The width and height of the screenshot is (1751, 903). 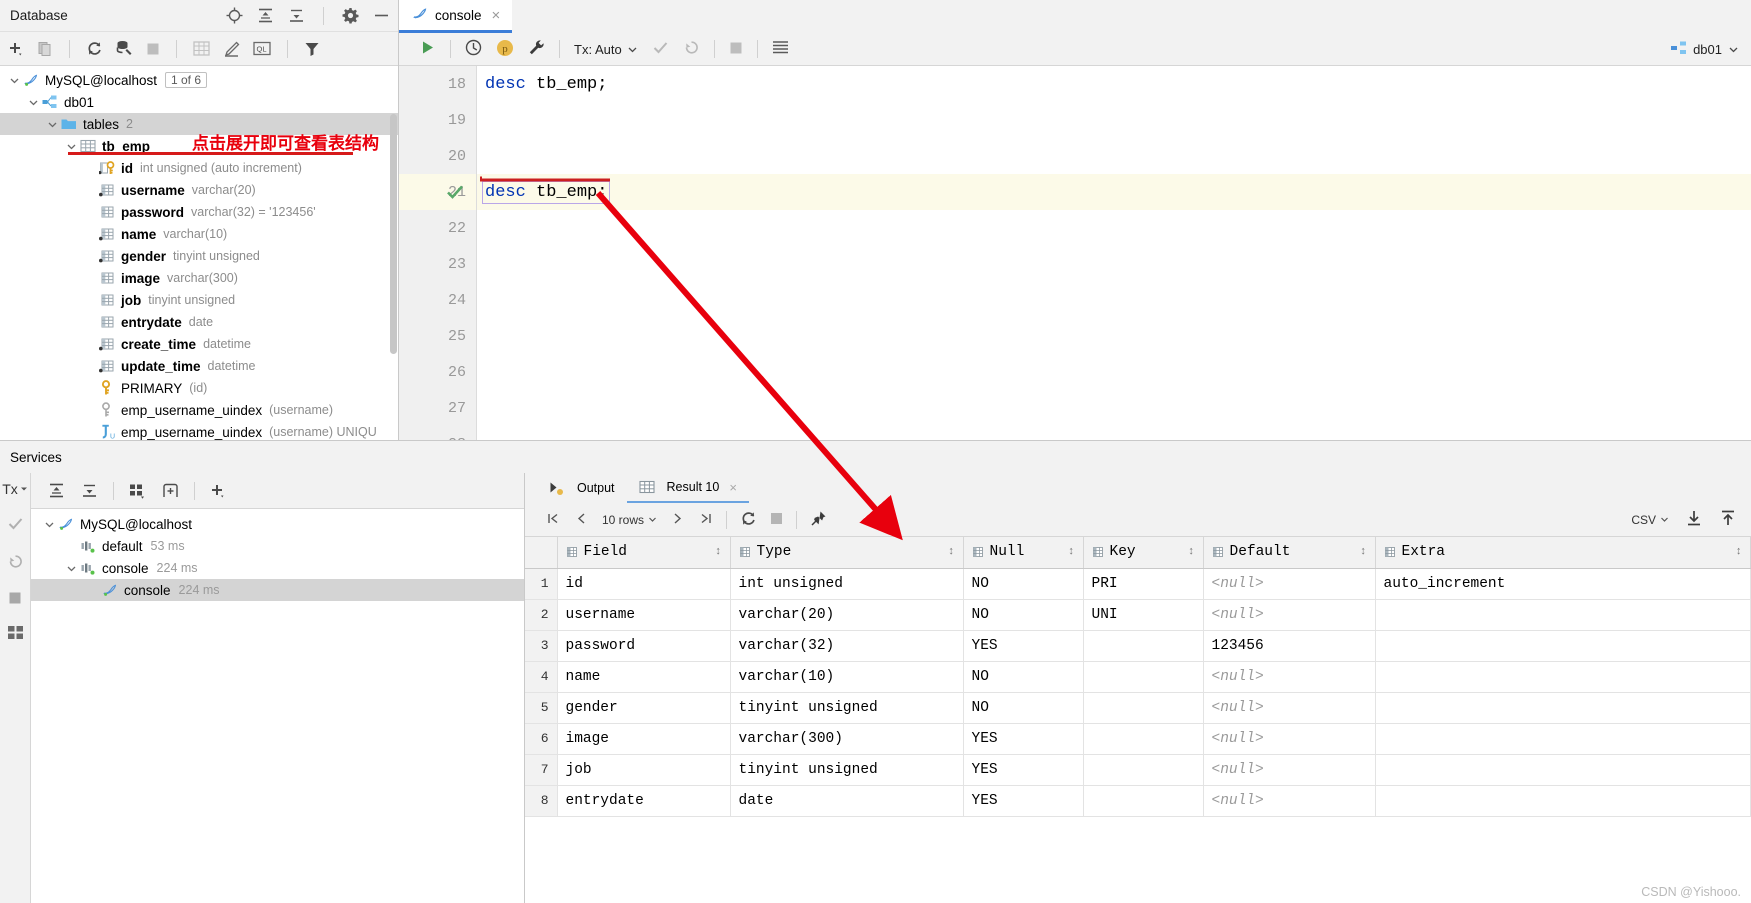 What do you see at coordinates (581, 520) in the screenshot?
I see `prev-page-icon` at bounding box center [581, 520].